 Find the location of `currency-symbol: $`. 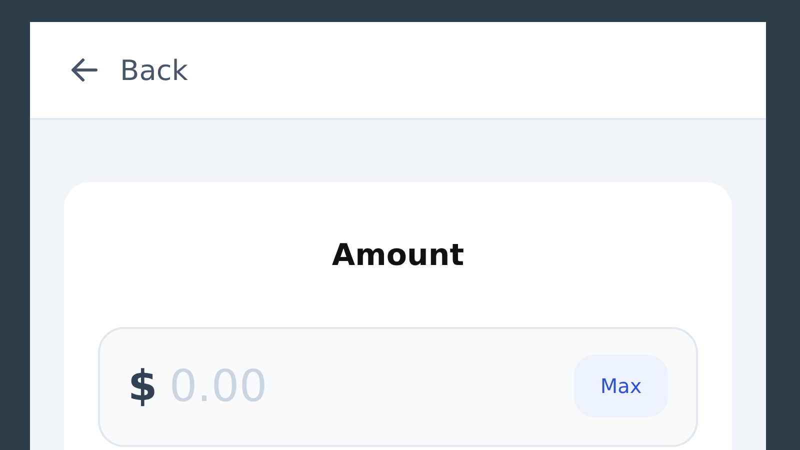

currency-symbol: $ is located at coordinates (143, 386).